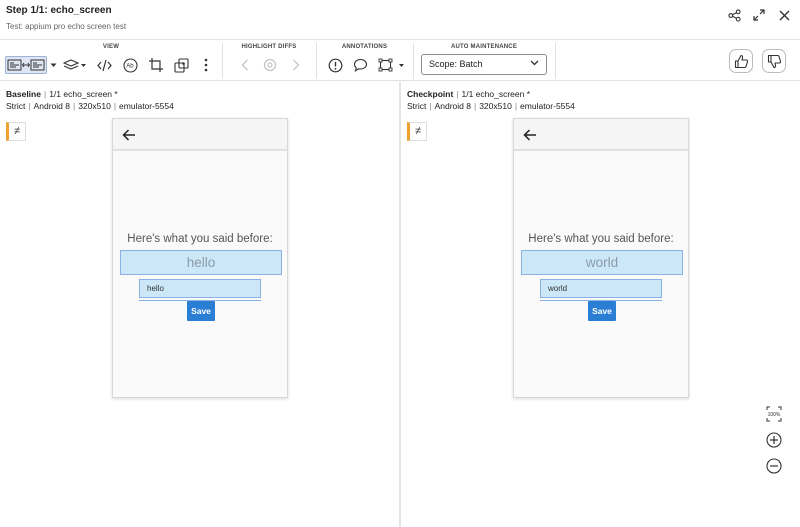 The width and height of the screenshot is (800, 527). I want to click on checkpoint-os: Android 8, so click(452, 106).